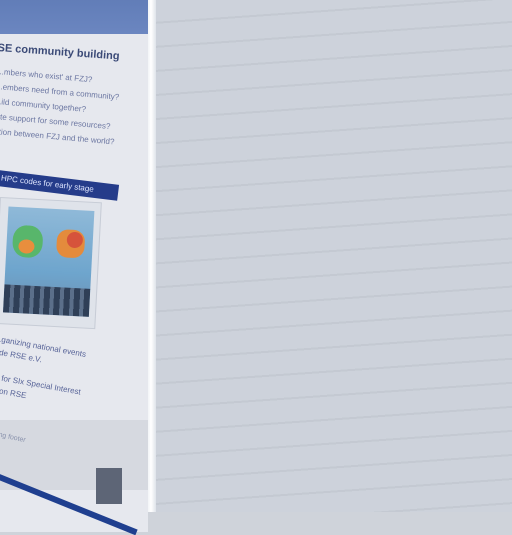  Describe the element at coordinates (109, 486) in the screenshot. I see `dark-block` at that location.